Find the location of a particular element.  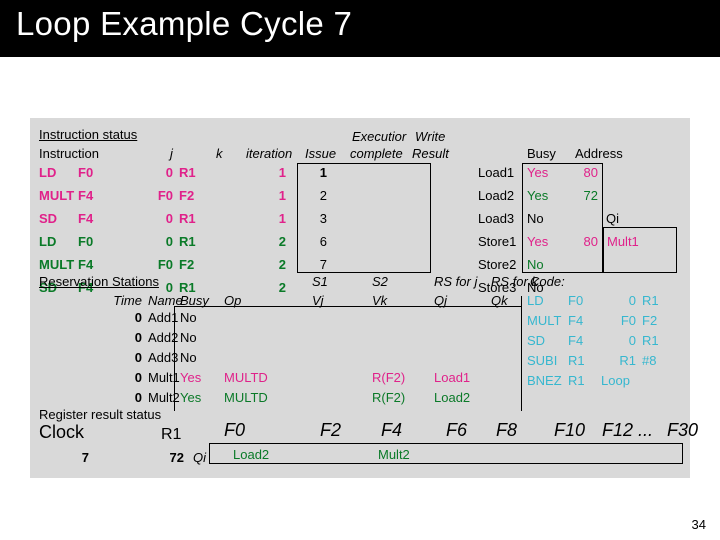

code-arg-c: R1 is located at coordinates (650, 300).